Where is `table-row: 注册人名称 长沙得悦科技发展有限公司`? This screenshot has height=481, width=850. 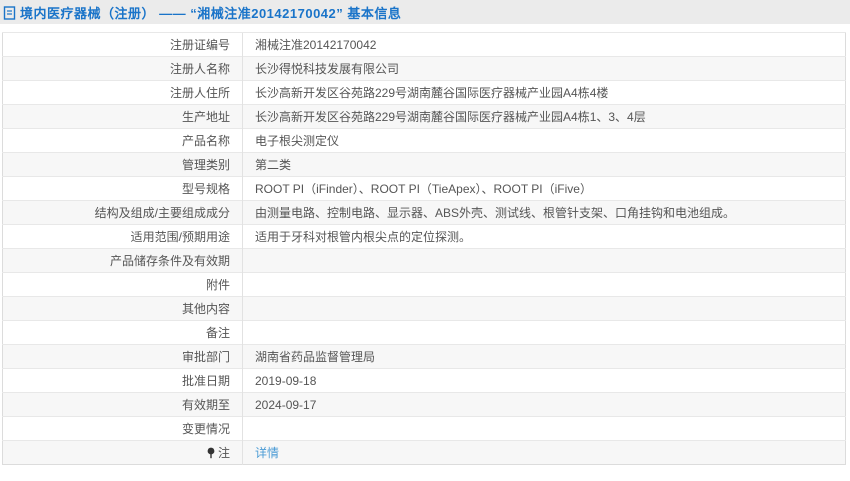 table-row: 注册人名称 长沙得悦科技发展有限公司 is located at coordinates (424, 68).